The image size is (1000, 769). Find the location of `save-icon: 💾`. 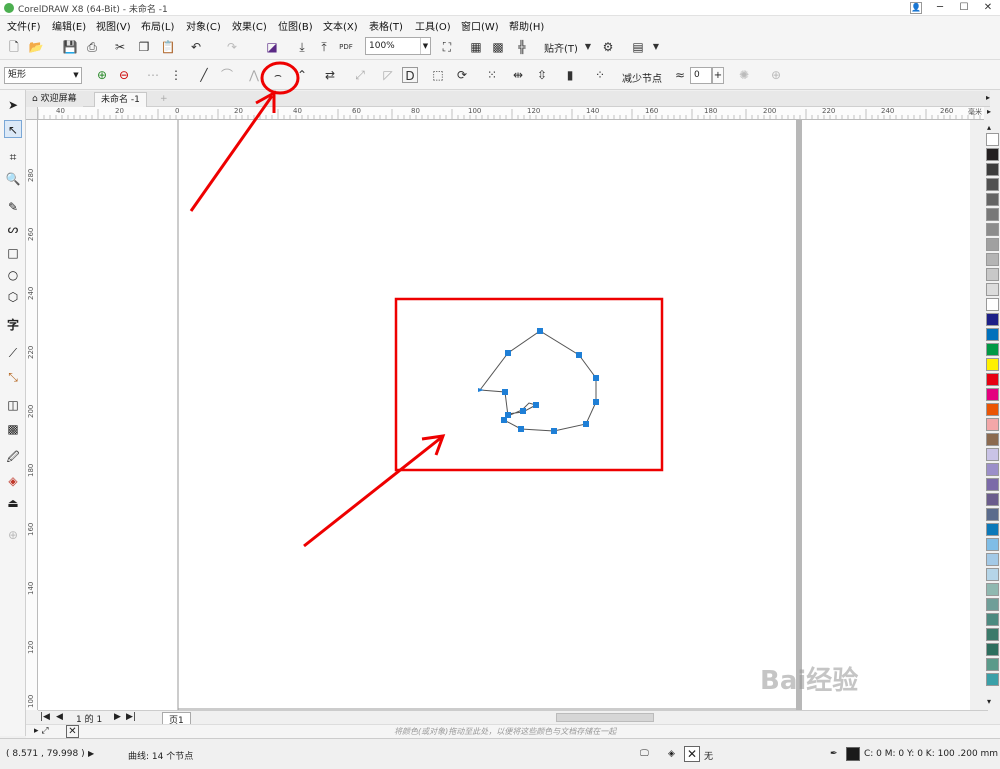

save-icon: 💾 is located at coordinates (70, 47).